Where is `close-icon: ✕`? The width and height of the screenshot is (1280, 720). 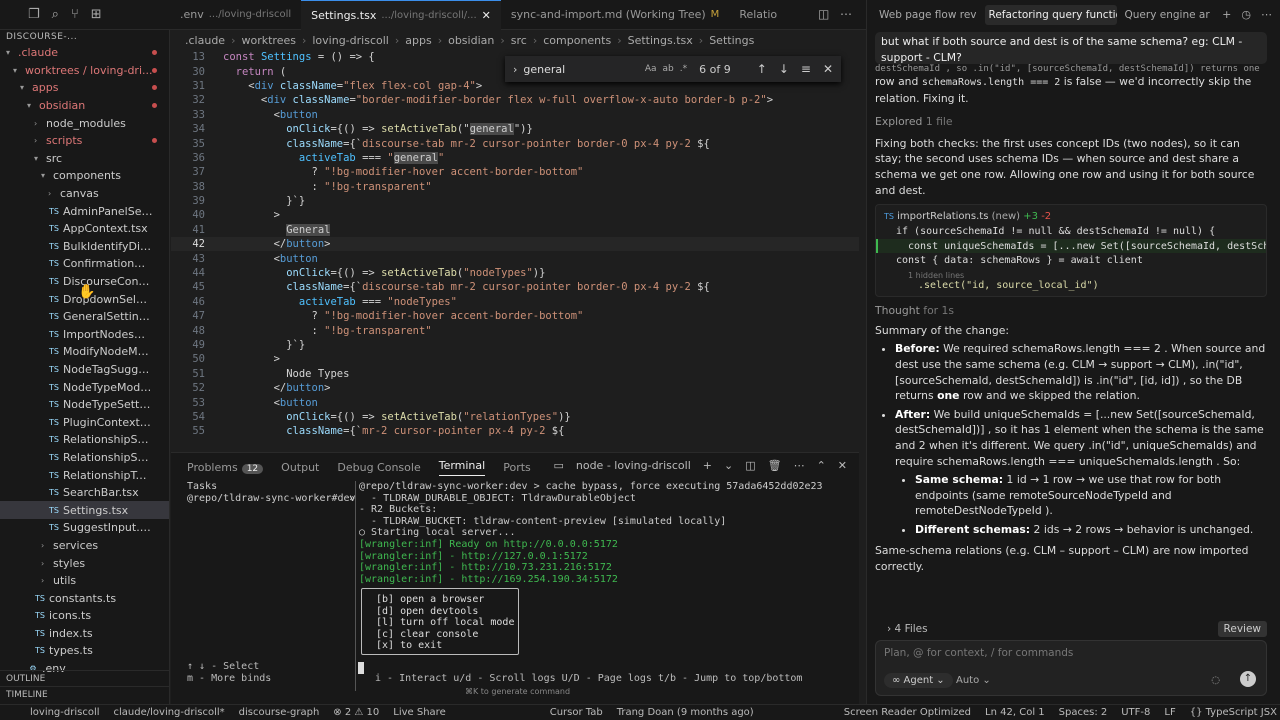 close-icon: ✕ is located at coordinates (486, 15).